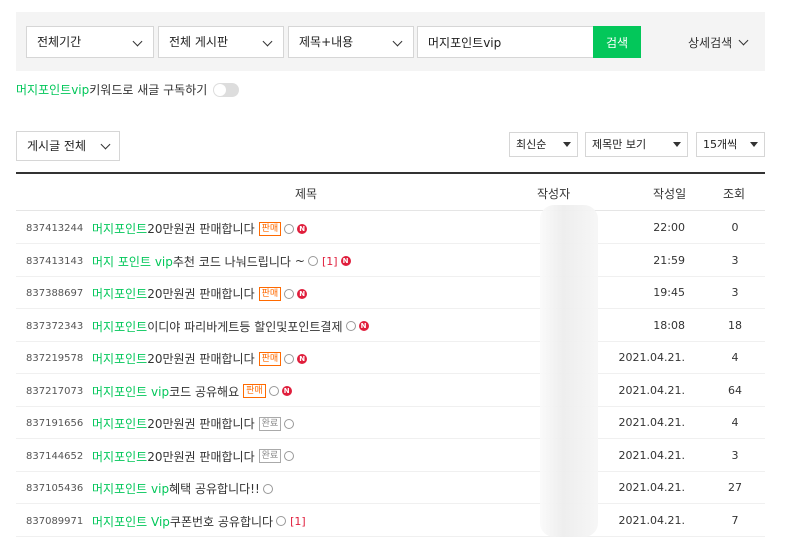 This screenshot has width=800, height=537. I want to click on article-title-link: 머지포인트 vip 혜택 공유합니다!!, so click(182, 488).